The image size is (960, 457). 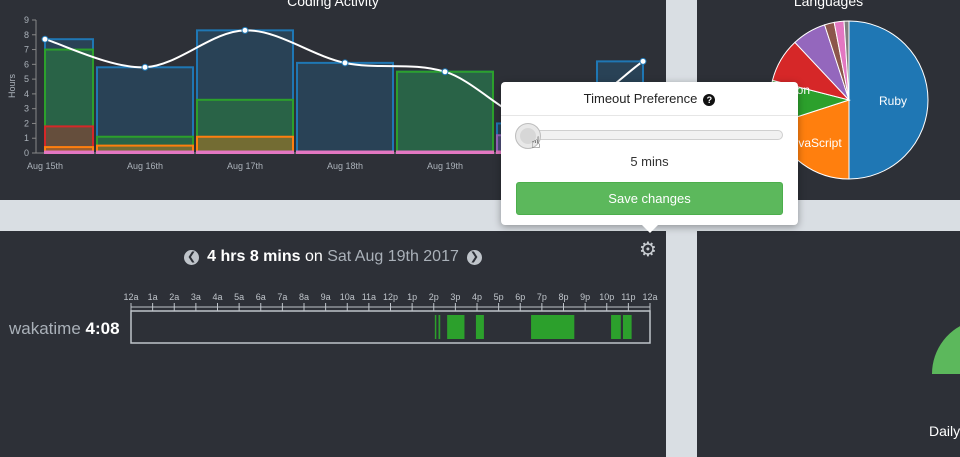 What do you see at coordinates (261, 297) in the screenshot?
I see `hour-tick-label: 6a` at bounding box center [261, 297].